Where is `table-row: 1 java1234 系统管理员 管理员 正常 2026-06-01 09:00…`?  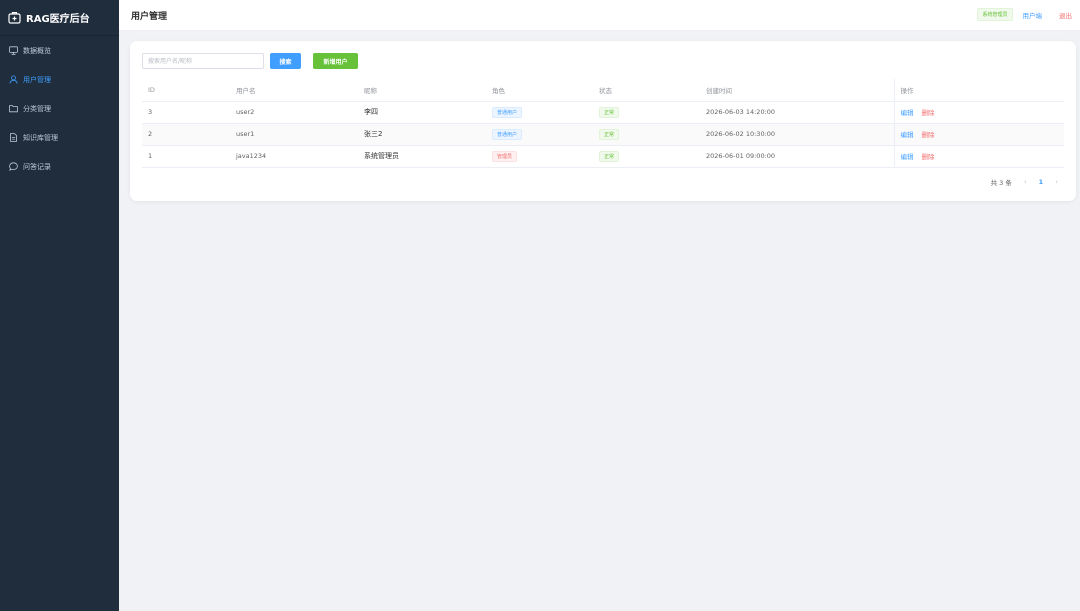
table-row: 1 java1234 系统管理员 管理员 正常 2026-06-01 09:00… is located at coordinates (603, 156).